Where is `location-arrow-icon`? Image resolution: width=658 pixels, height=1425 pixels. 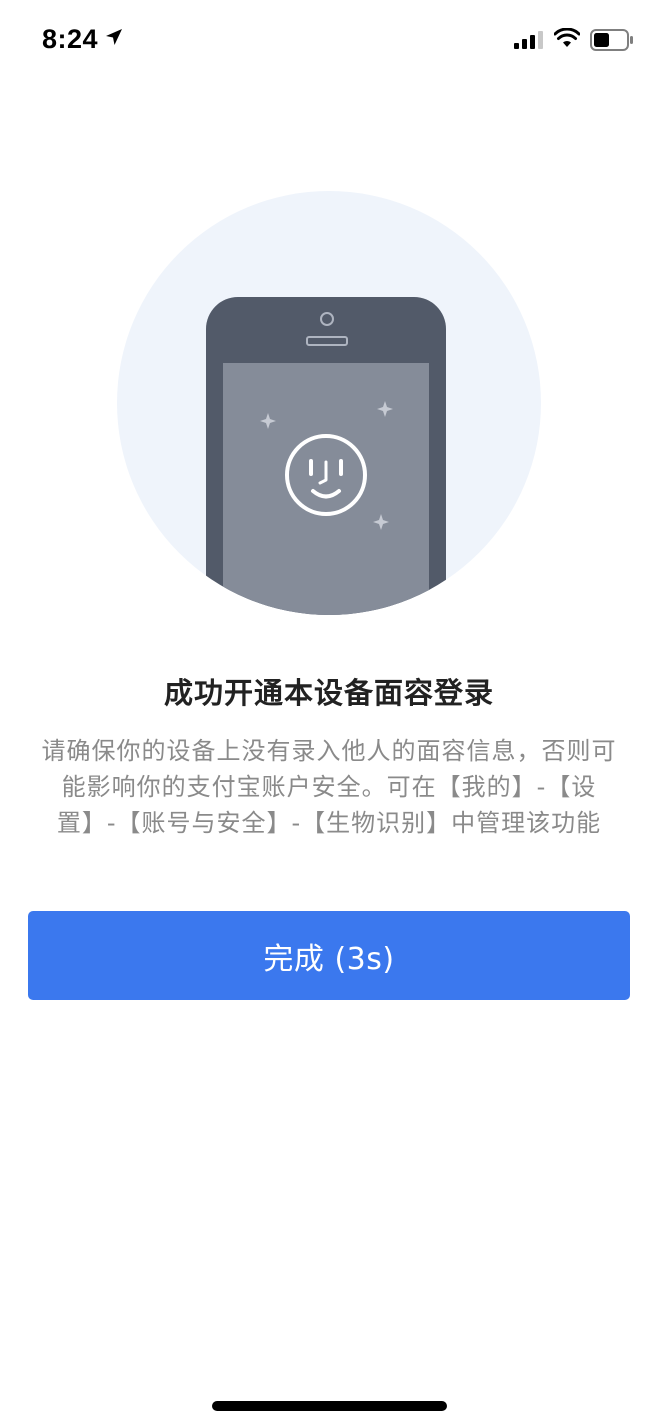 location-arrow-icon is located at coordinates (114, 37).